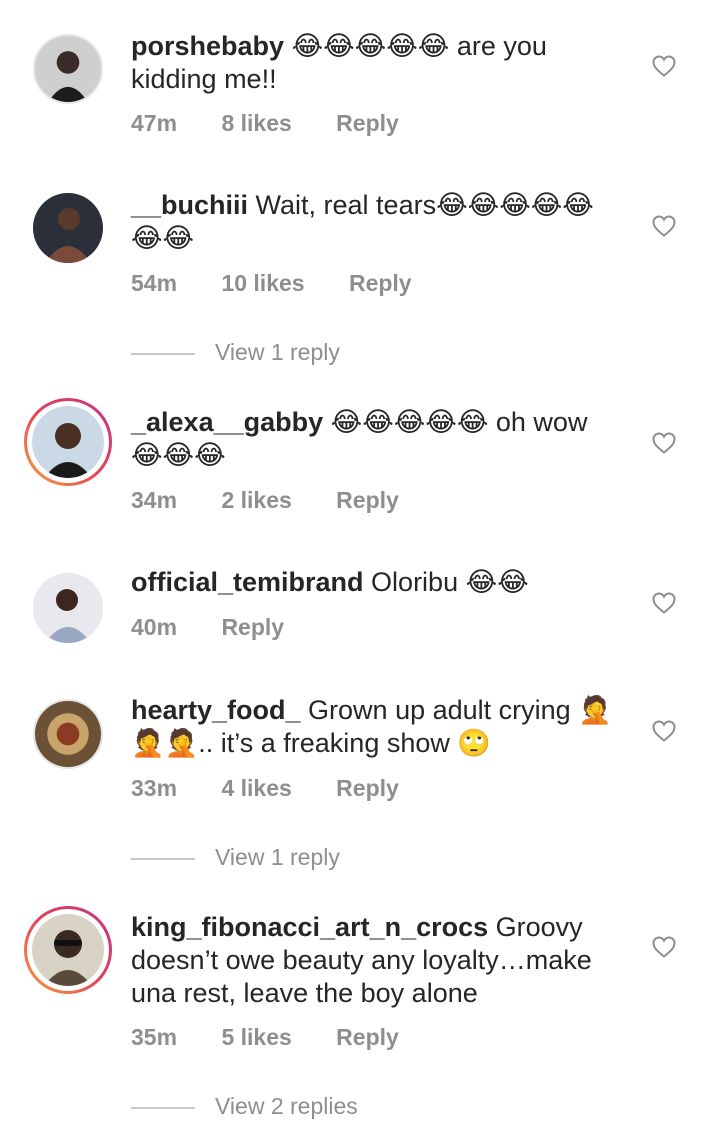 Image resolution: width=720 pixels, height=1138 pixels. Describe the element at coordinates (154, 788) in the screenshot. I see `comment-time: 33m` at that location.